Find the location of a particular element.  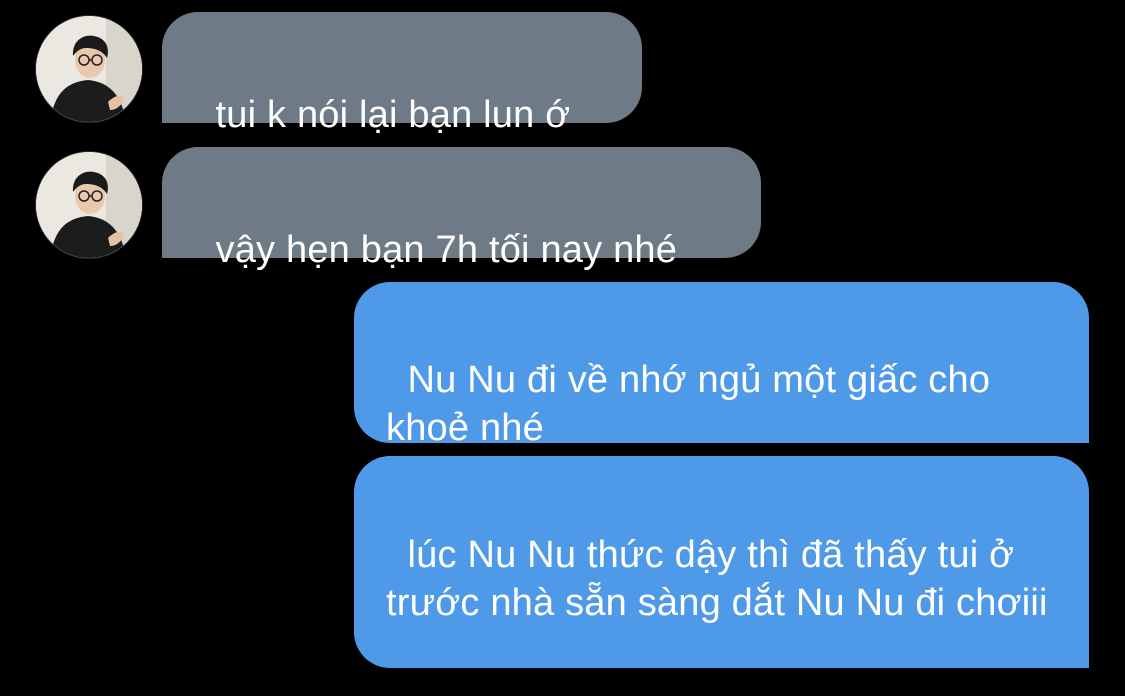

message-text: tui k nói lại bạn lun ớ is located at coordinates (393, 115).